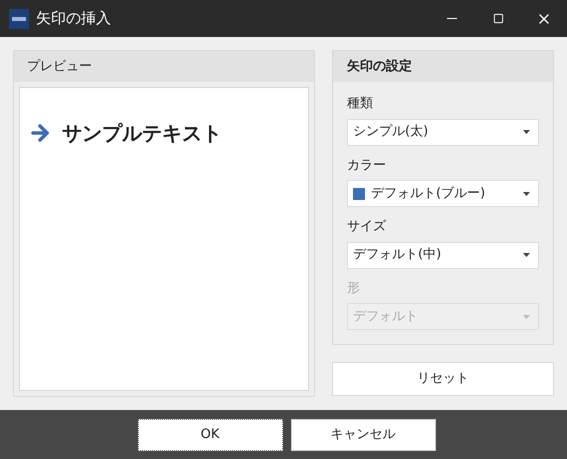 The width and height of the screenshot is (567, 459). What do you see at coordinates (452, 18) in the screenshot?
I see `minimize-icon` at bounding box center [452, 18].